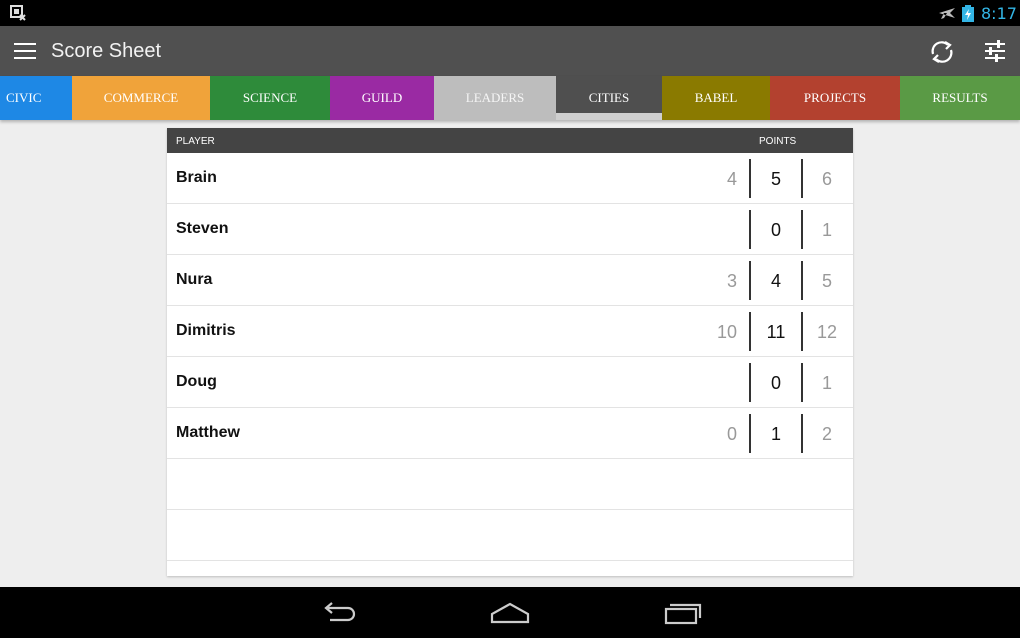 This screenshot has width=1020, height=638. What do you see at coordinates (995, 51) in the screenshot?
I see `sliders-settings-icon` at bounding box center [995, 51].